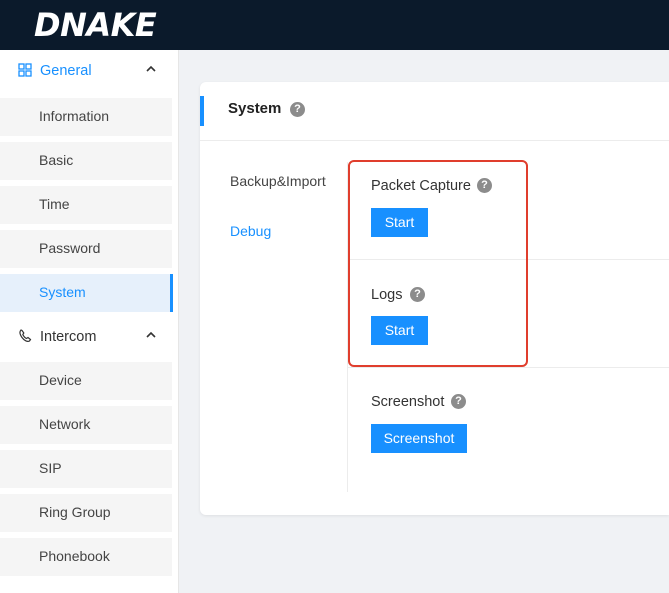  What do you see at coordinates (86, 557) in the screenshot?
I see `sidebar-item-phonebook: Phonebook` at bounding box center [86, 557].